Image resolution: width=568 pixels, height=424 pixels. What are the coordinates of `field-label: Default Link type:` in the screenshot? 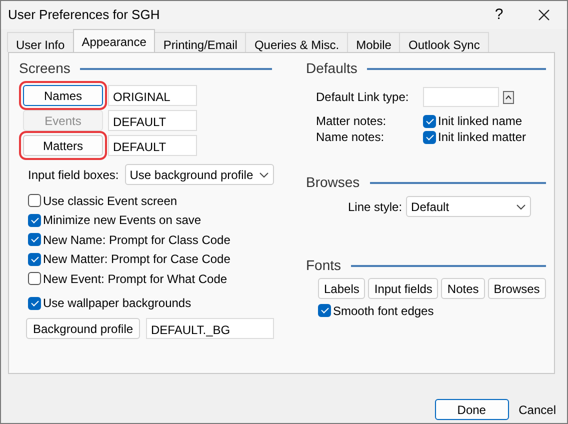 It's located at (363, 97).